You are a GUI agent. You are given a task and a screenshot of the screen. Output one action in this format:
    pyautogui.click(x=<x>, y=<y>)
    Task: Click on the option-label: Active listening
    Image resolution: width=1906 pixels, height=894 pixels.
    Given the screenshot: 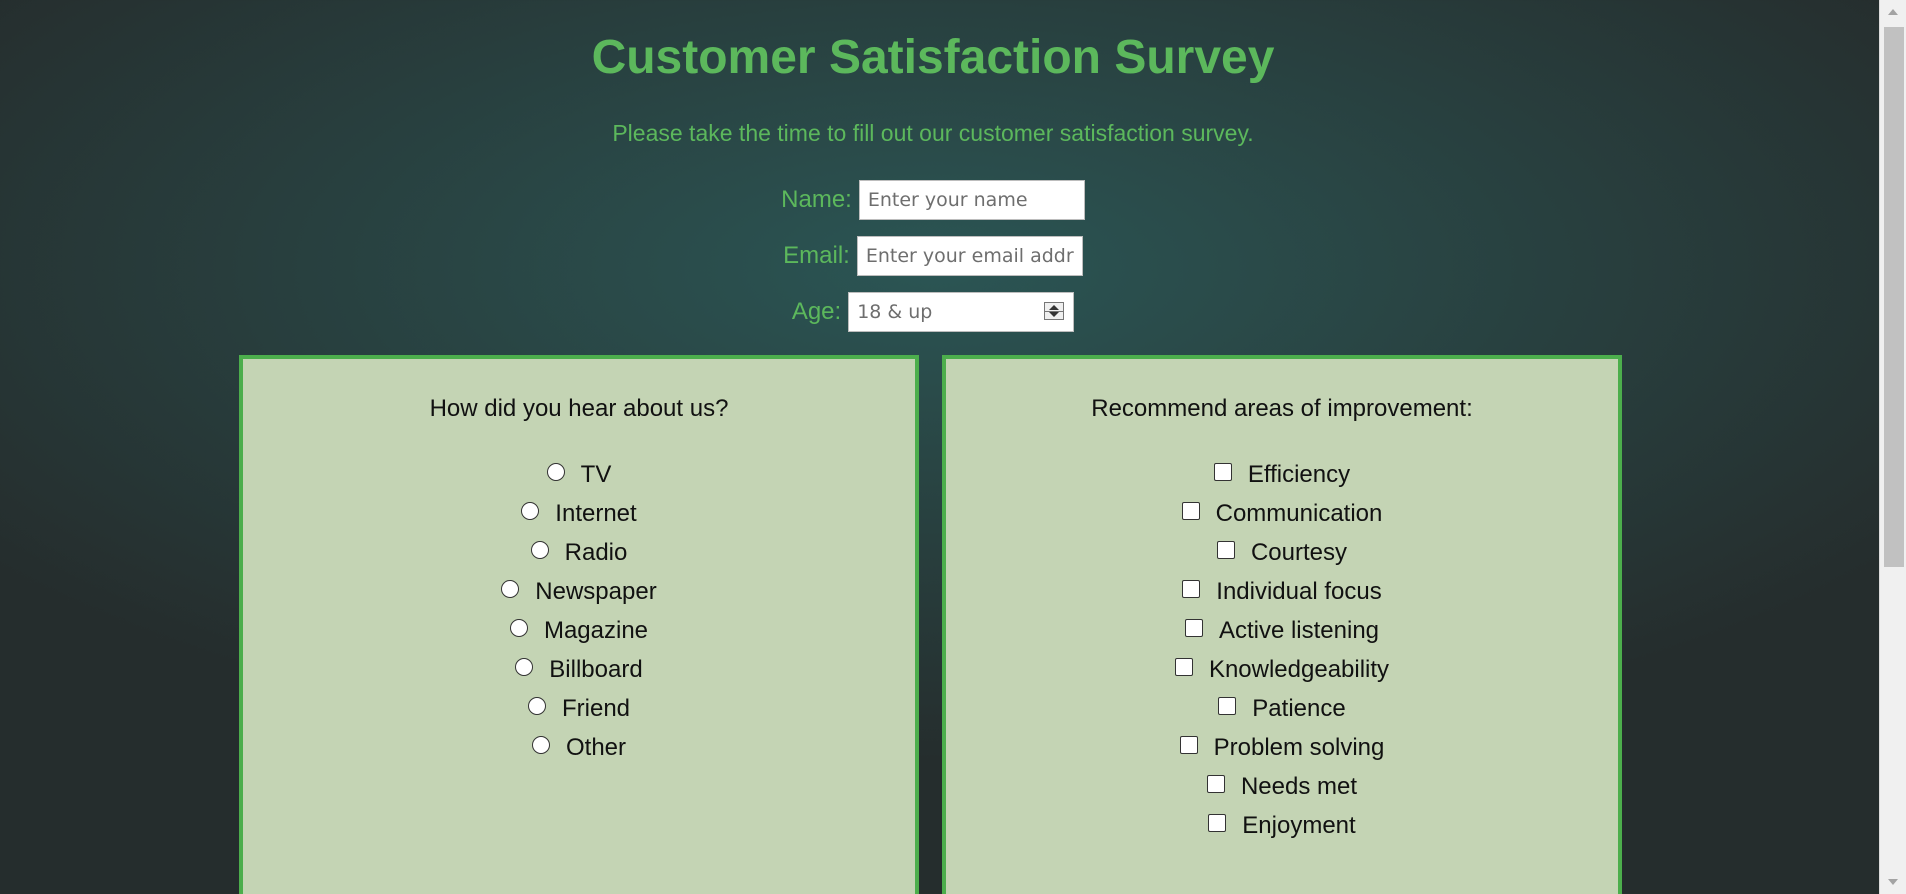 What is the action you would take?
    pyautogui.click(x=1299, y=631)
    